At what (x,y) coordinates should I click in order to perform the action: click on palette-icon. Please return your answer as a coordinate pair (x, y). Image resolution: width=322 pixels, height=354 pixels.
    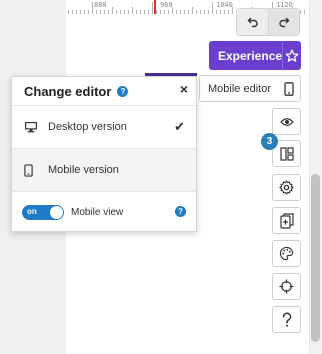
    Looking at the image, I should click on (286, 253).